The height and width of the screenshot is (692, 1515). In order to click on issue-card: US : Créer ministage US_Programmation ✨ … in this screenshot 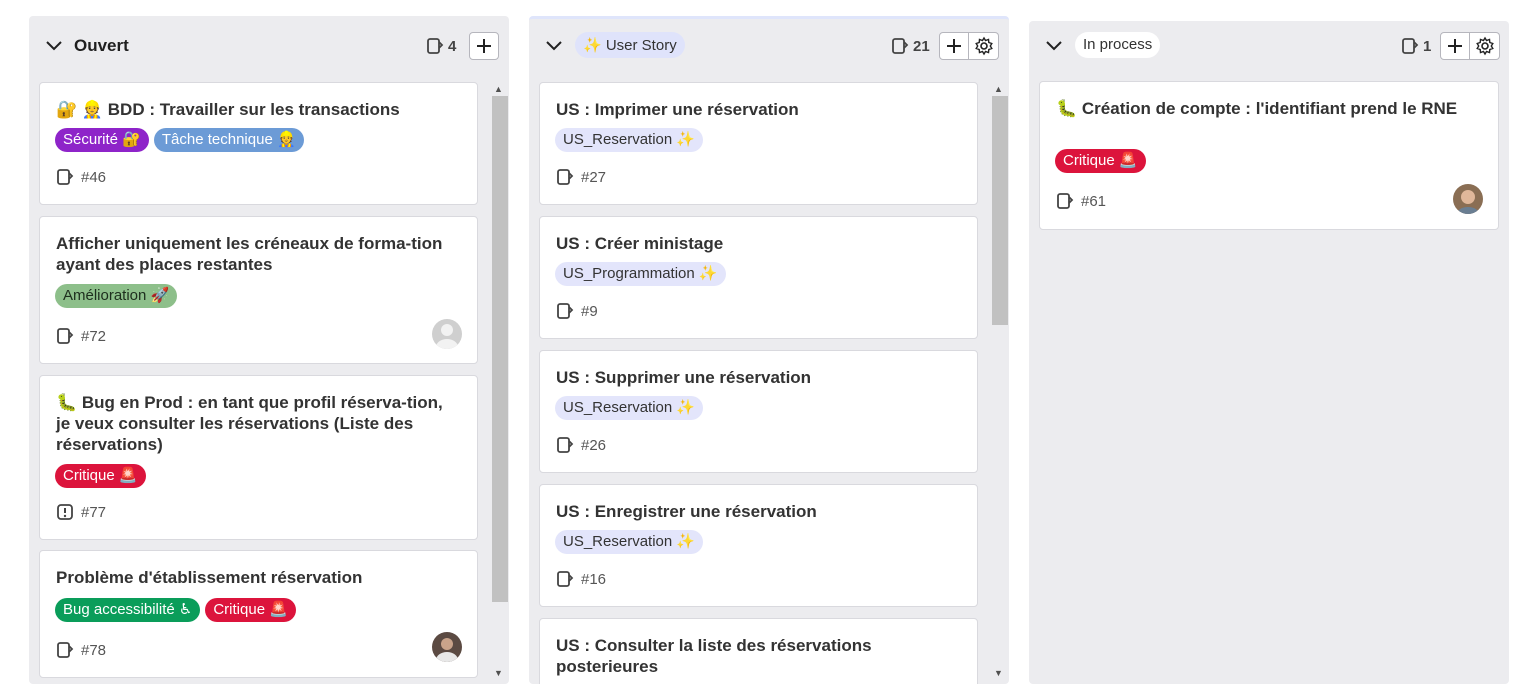, I will do `click(758, 277)`.